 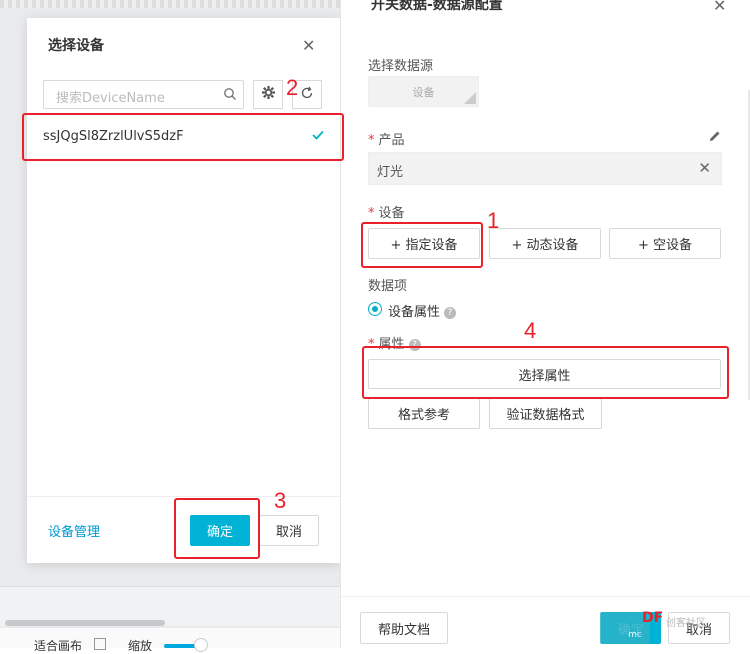 I want to click on gear-icon, so click(x=268, y=94).